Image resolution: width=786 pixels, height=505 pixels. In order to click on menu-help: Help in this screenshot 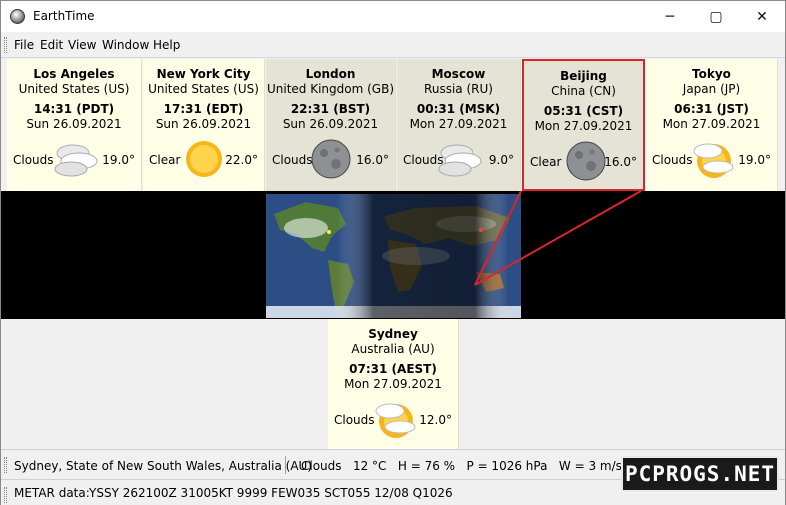, I will do `click(166, 45)`.